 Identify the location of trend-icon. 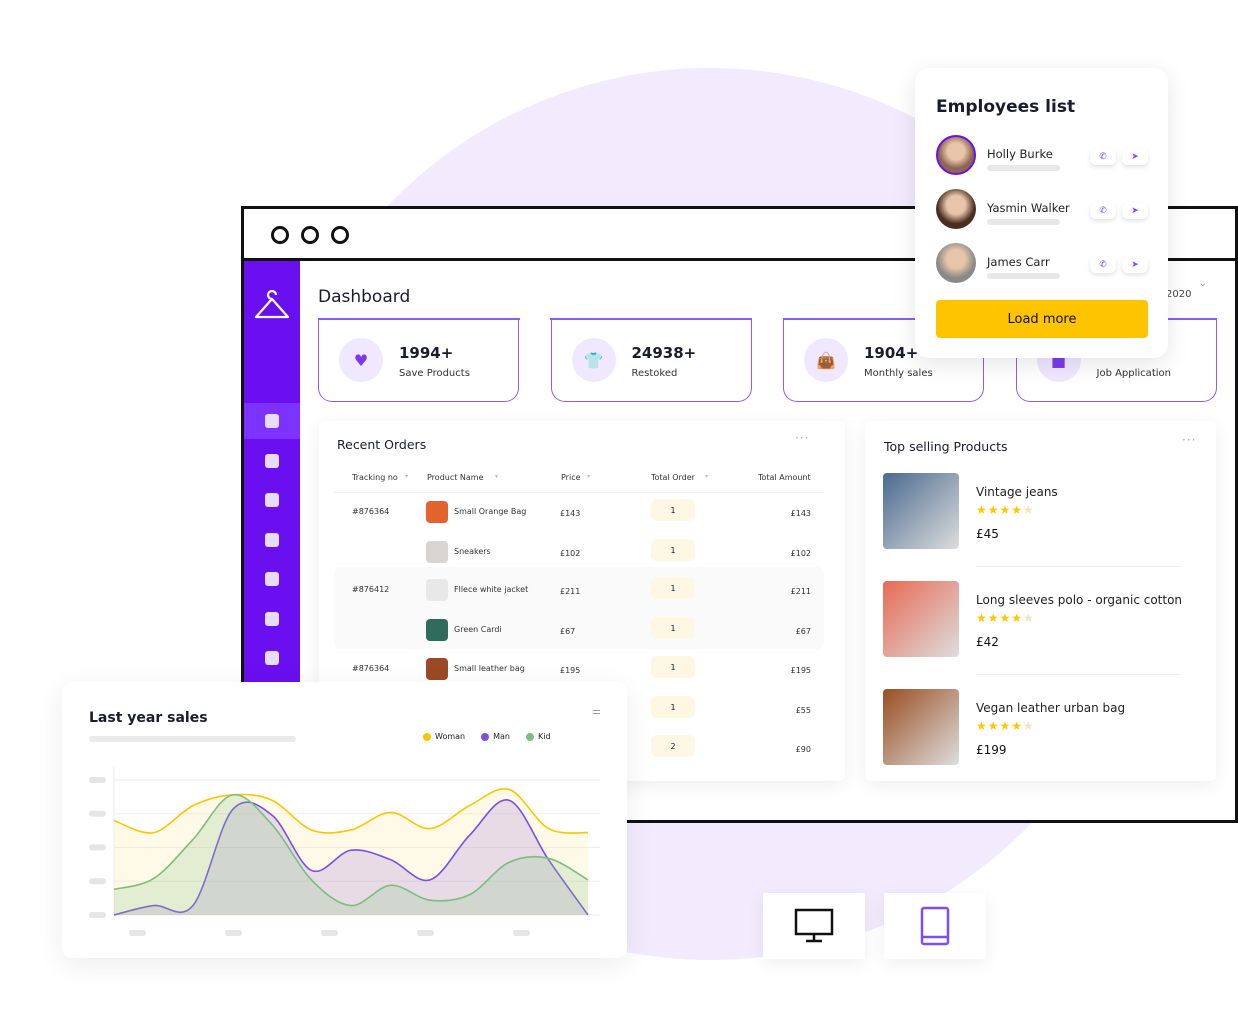
(272, 618).